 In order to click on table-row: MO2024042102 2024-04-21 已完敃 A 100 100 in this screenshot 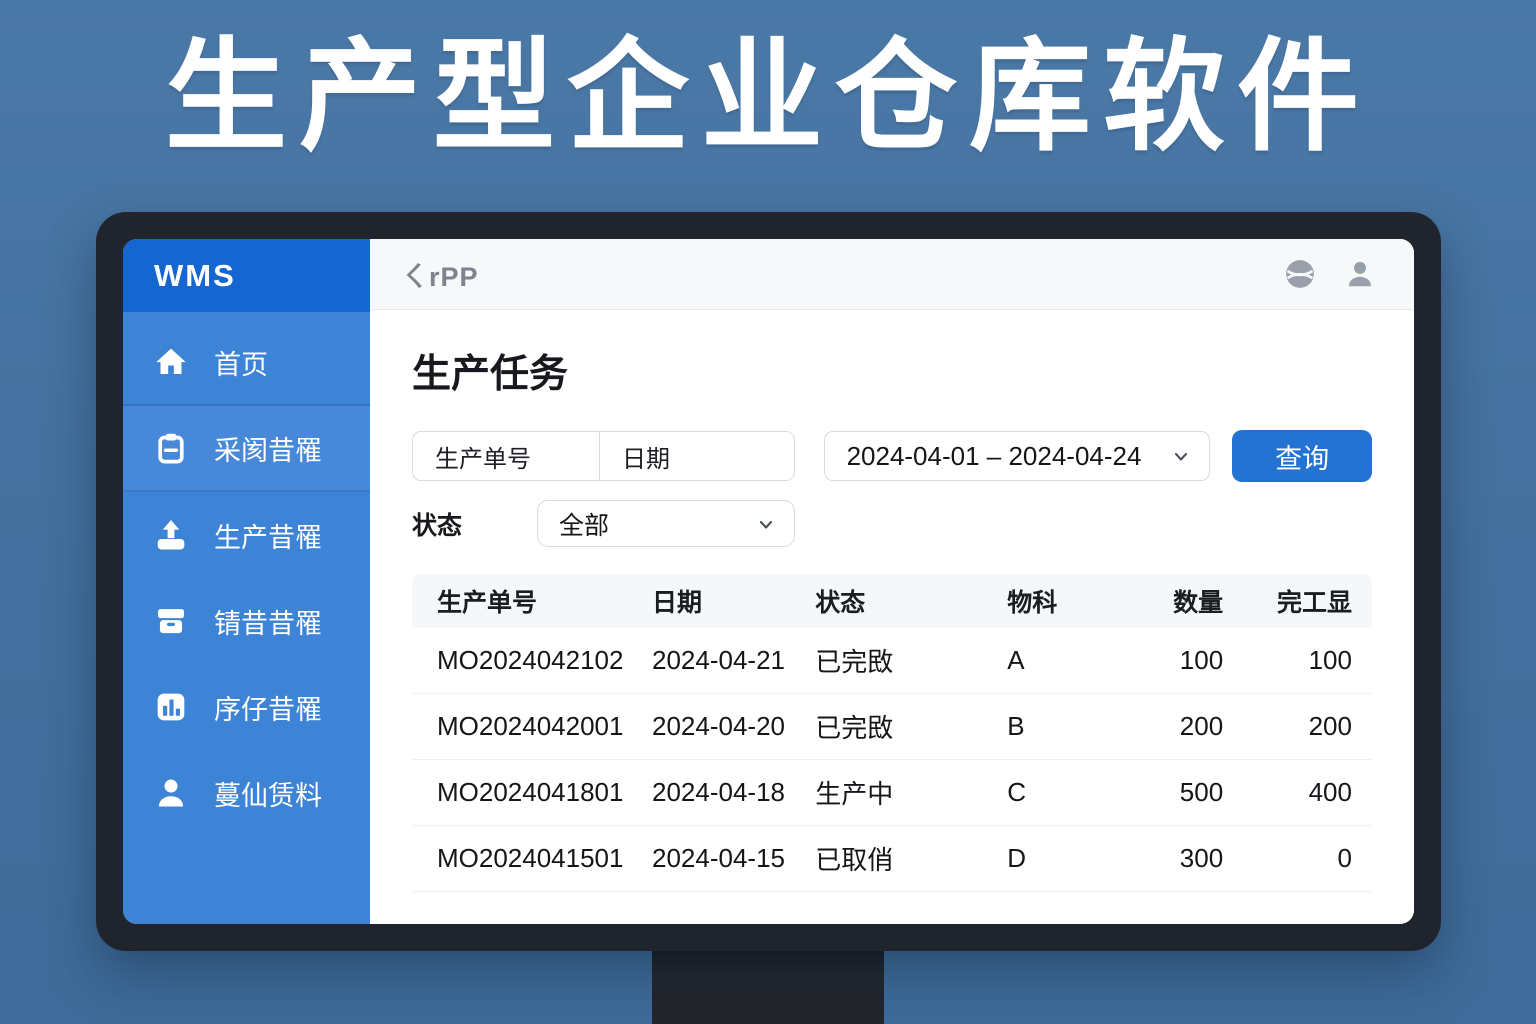, I will do `click(892, 661)`.